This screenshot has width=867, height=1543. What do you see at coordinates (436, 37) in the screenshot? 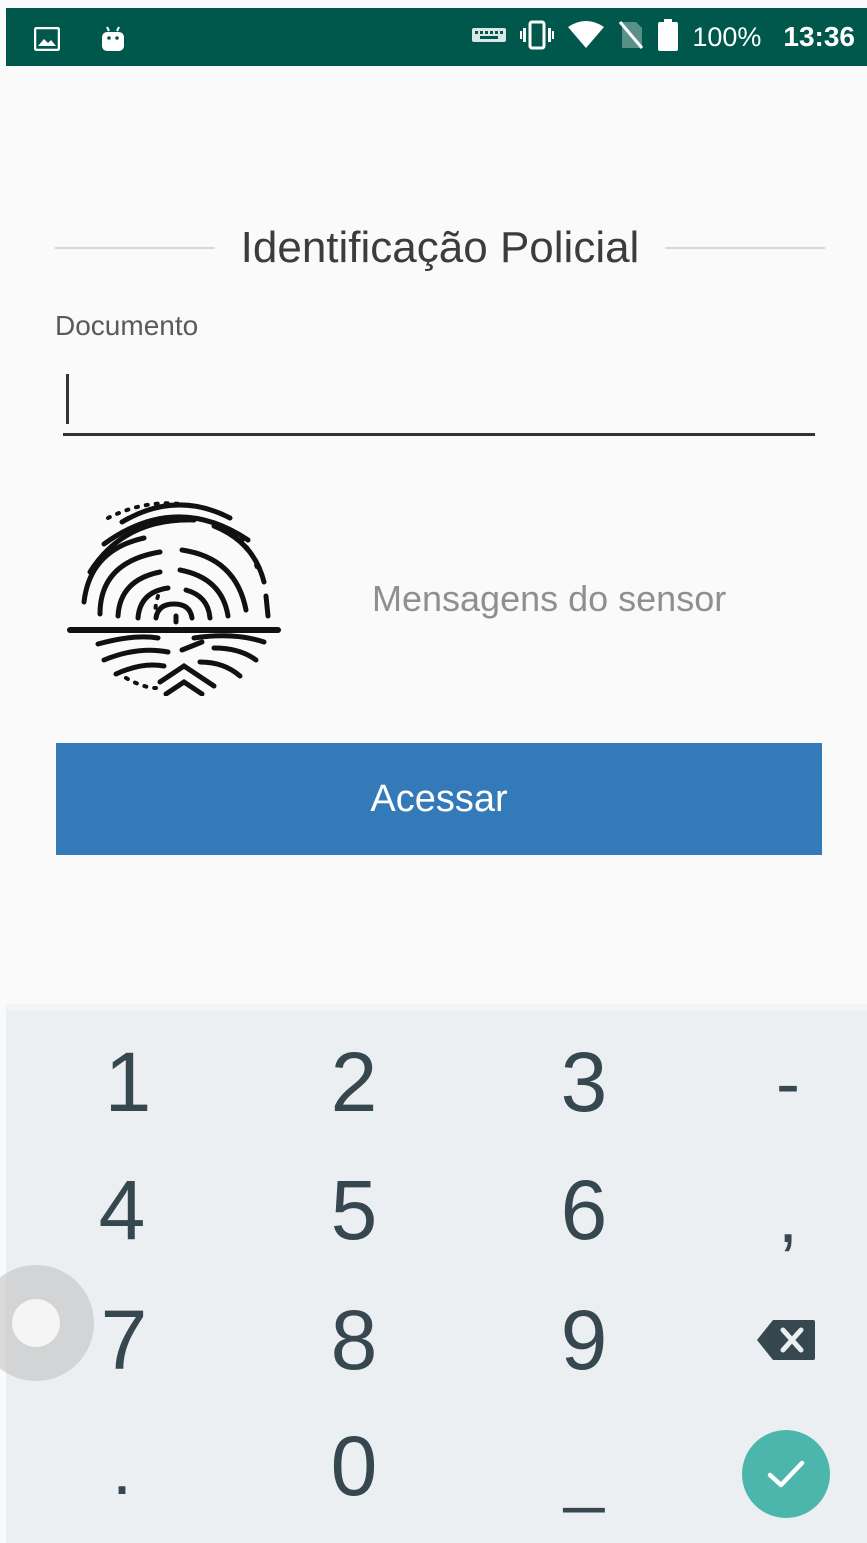
I see `status-bar: 100% 13:36` at bounding box center [436, 37].